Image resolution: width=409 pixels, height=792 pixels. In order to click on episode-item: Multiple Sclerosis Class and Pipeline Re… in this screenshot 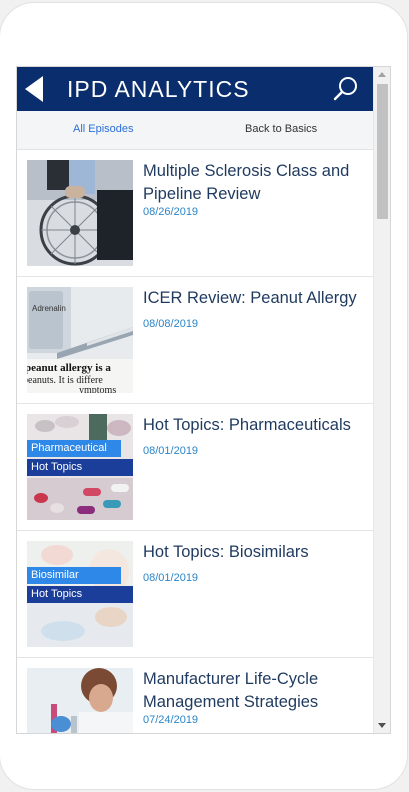, I will do `click(195, 213)`.